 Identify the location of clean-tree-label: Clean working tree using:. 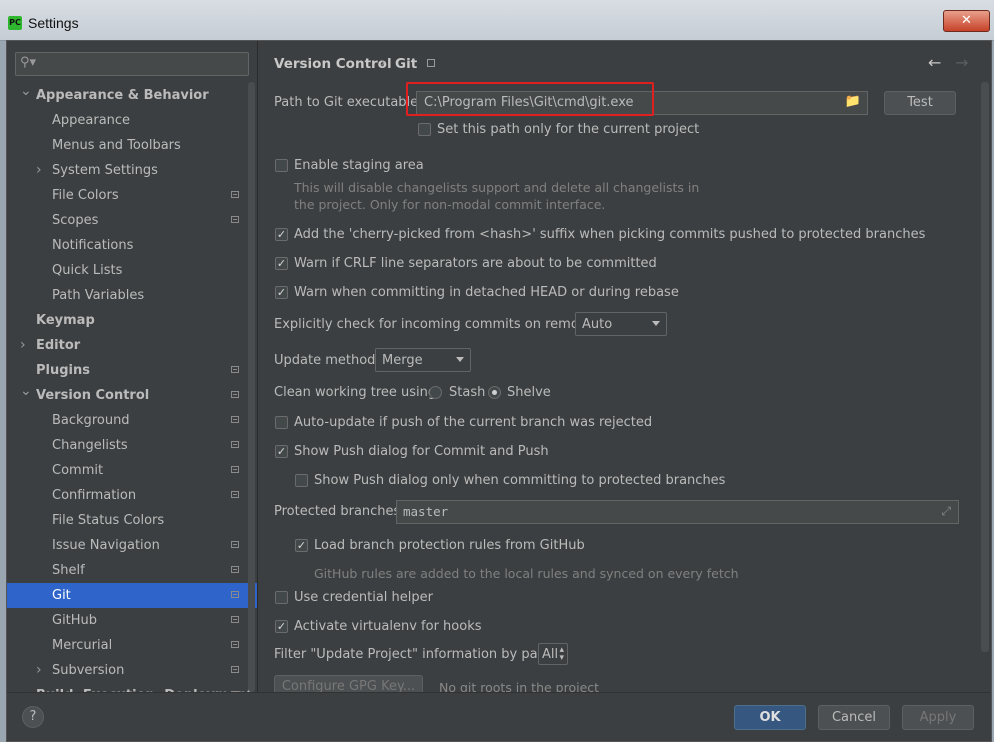
(357, 392).